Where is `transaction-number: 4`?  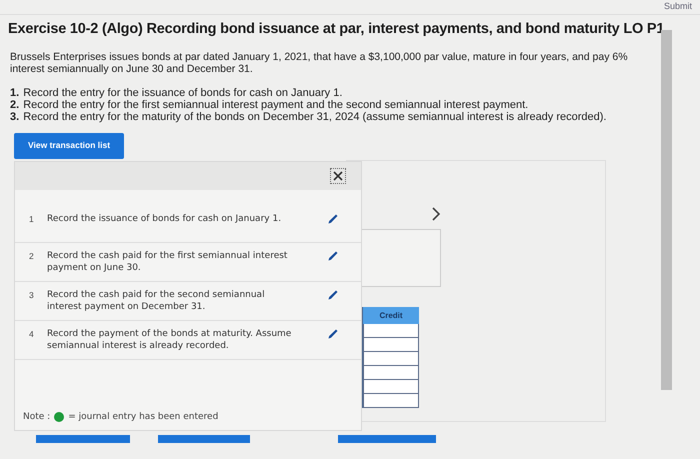 transaction-number: 4 is located at coordinates (32, 333).